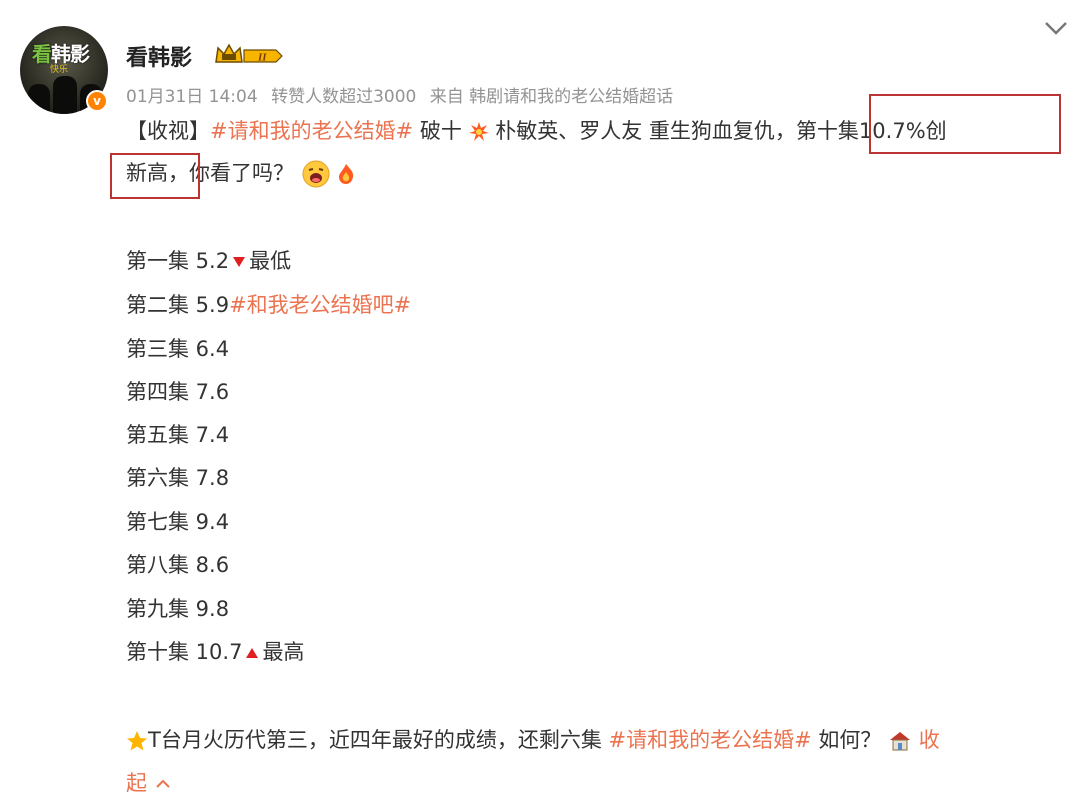  I want to click on post-date: 01月31日 14:04, so click(192, 97).